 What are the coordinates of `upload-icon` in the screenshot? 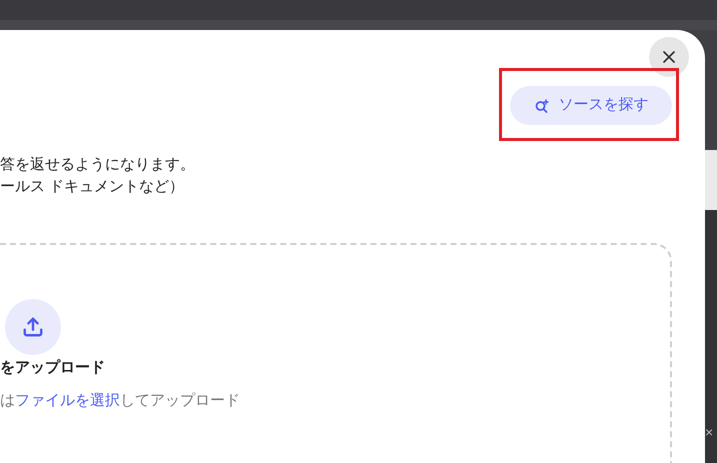 It's located at (33, 327).